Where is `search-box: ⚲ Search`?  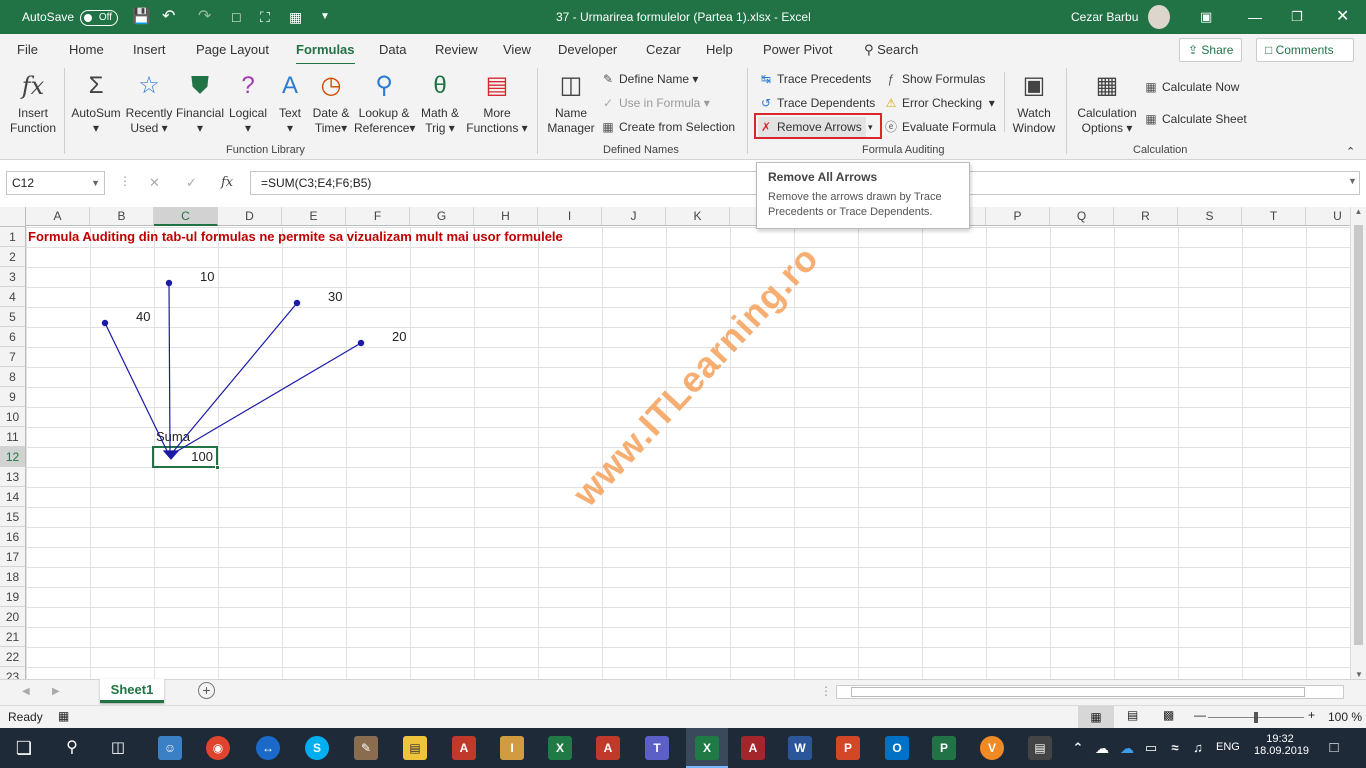 search-box: ⚲ Search is located at coordinates (891, 50).